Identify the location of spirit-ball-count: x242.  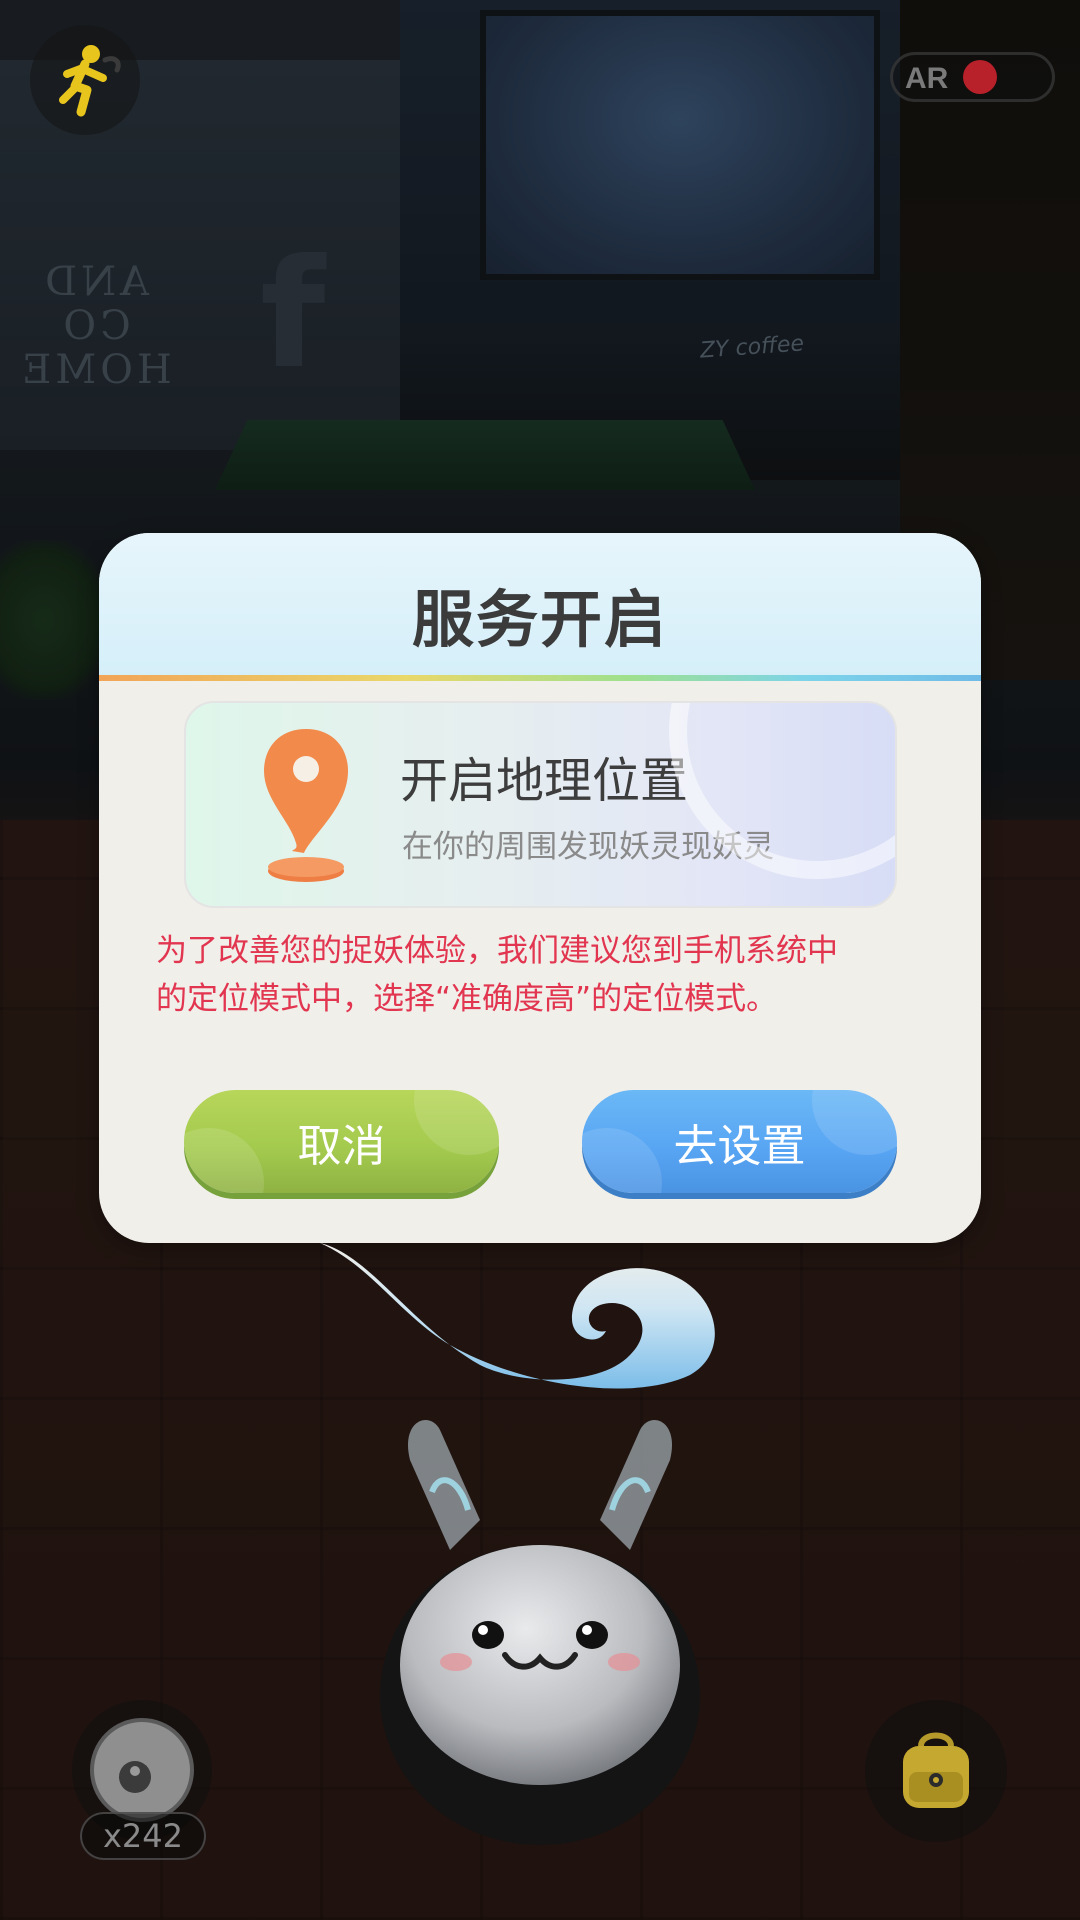
(143, 1836).